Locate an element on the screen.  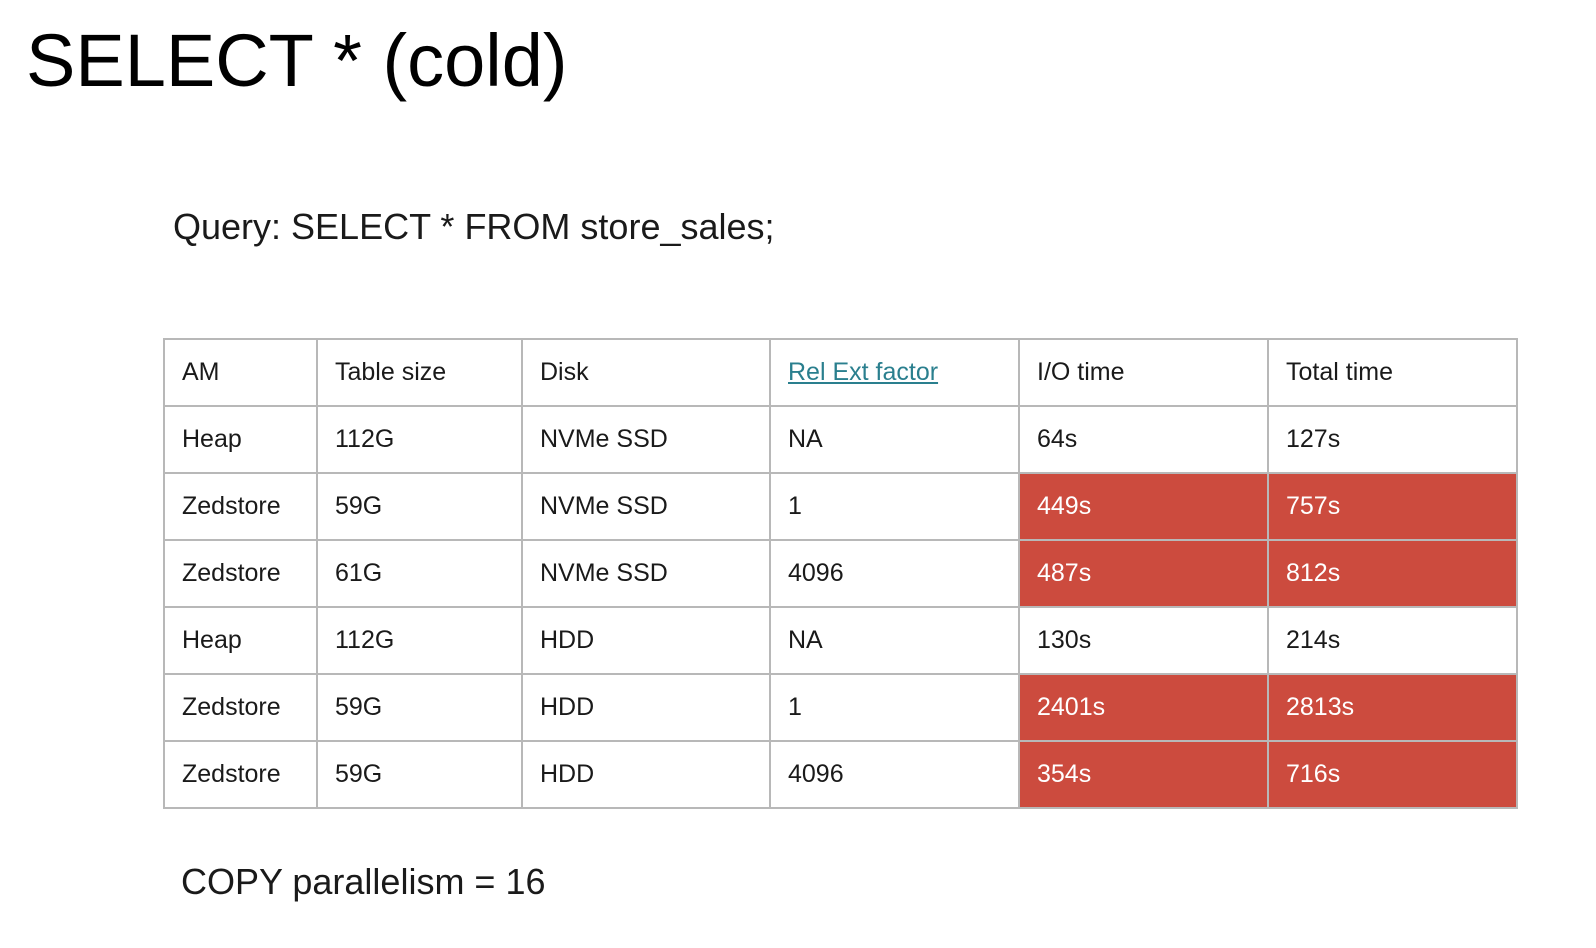
slide-title: SELECT * (cold) is located at coordinates (297, 60).